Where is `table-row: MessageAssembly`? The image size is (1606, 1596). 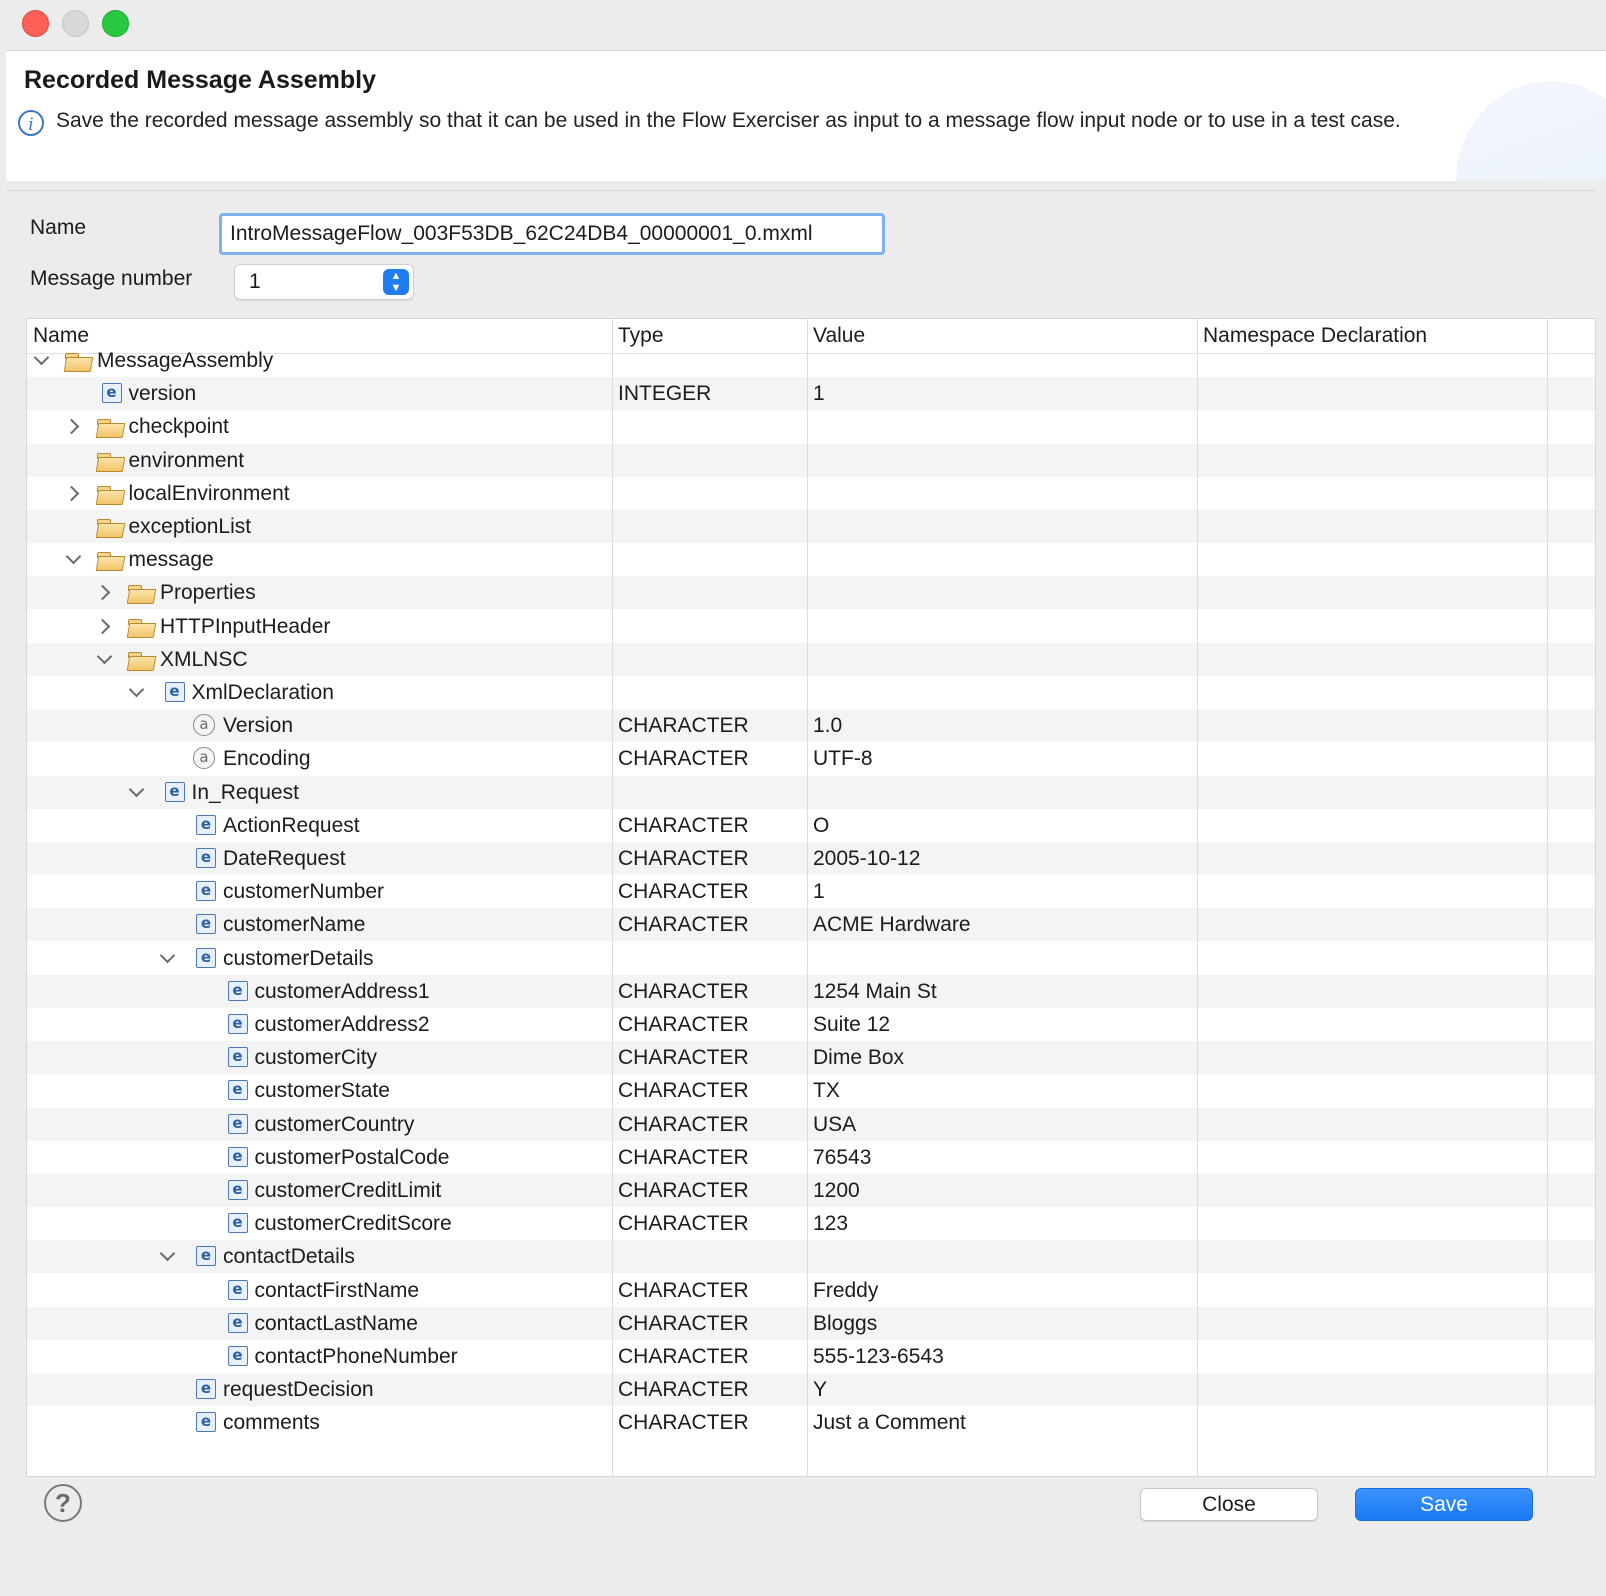
table-row: MessageAssembly is located at coordinates (811, 360).